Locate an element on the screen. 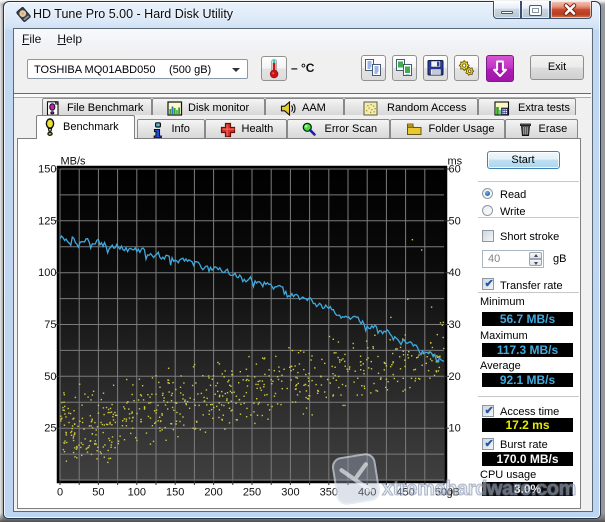 This screenshot has width=605, height=522. svg-text: 250 is located at coordinates (251, 492).